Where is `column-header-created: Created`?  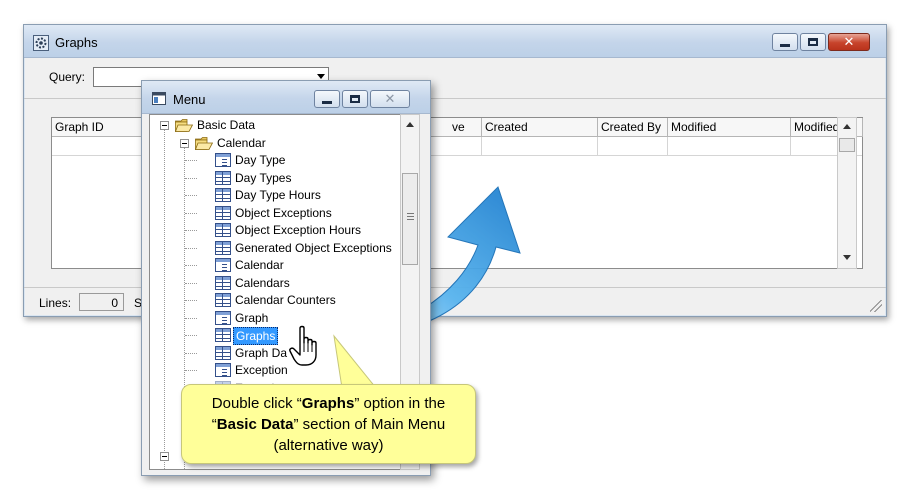 column-header-created: Created is located at coordinates (540, 127).